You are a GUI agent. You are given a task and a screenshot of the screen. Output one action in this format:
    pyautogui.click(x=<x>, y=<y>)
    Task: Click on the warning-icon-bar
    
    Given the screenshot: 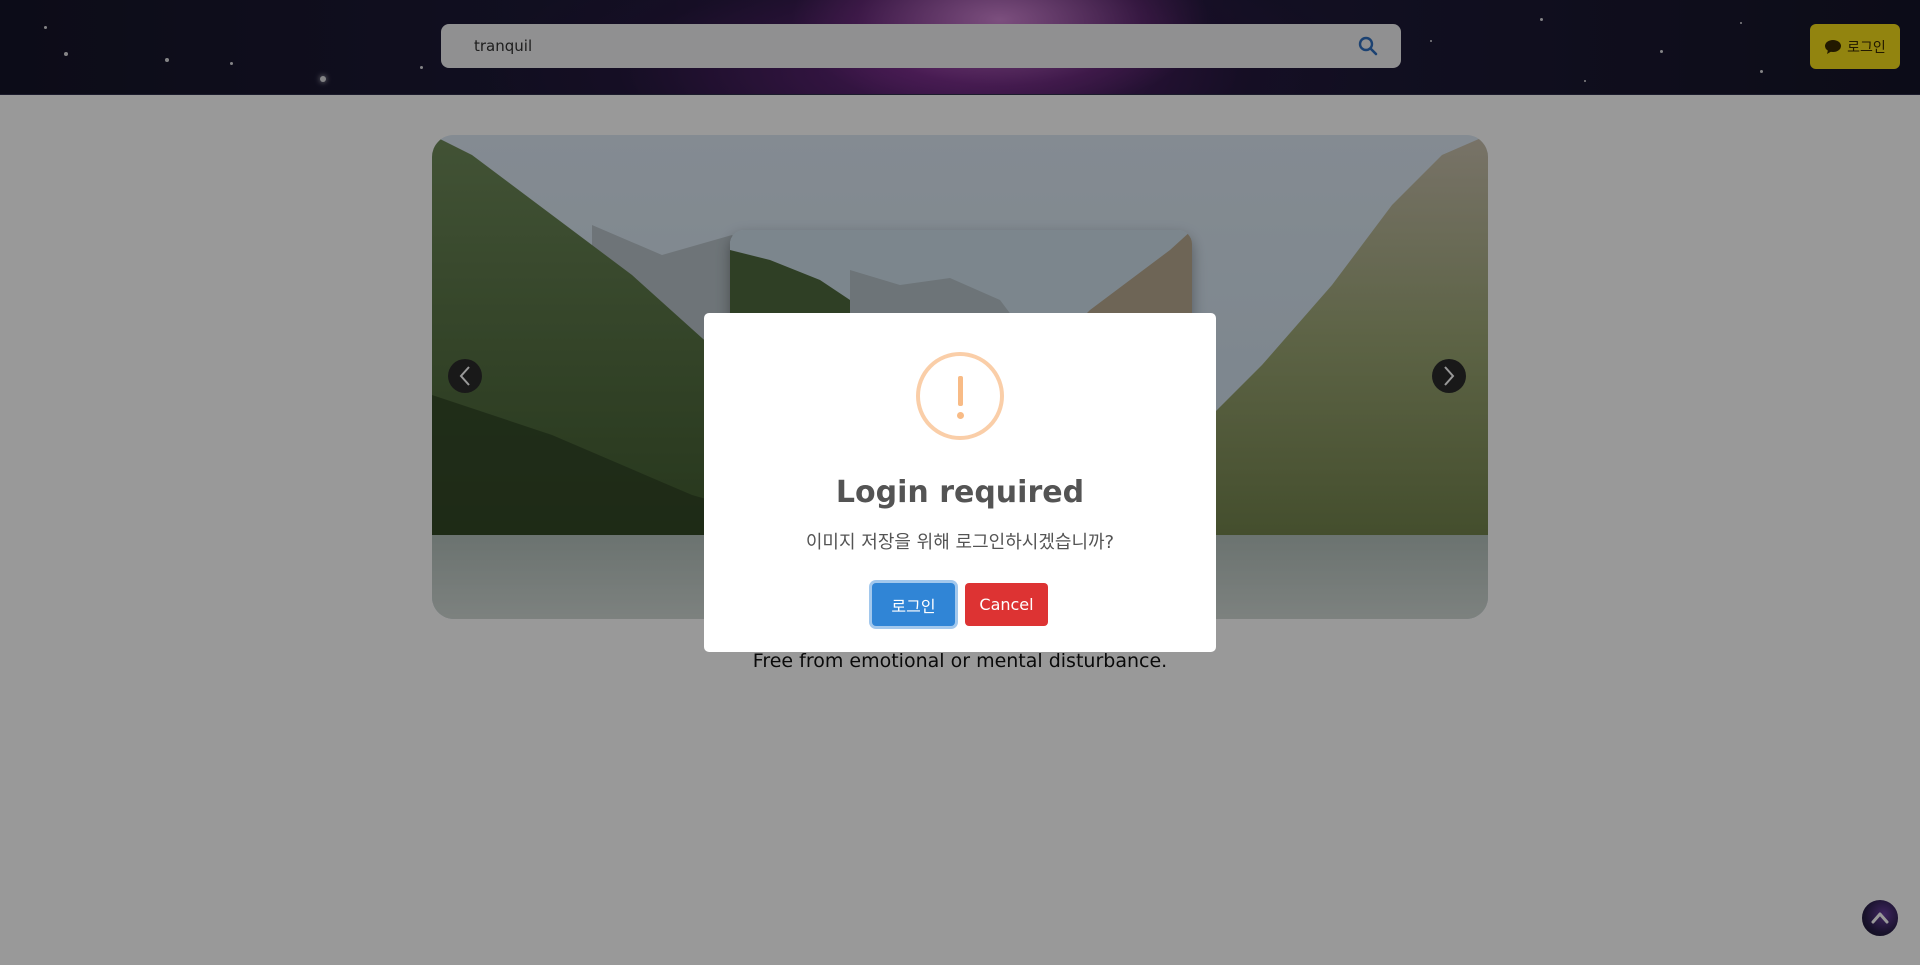 What is the action you would take?
    pyautogui.click(x=960, y=391)
    